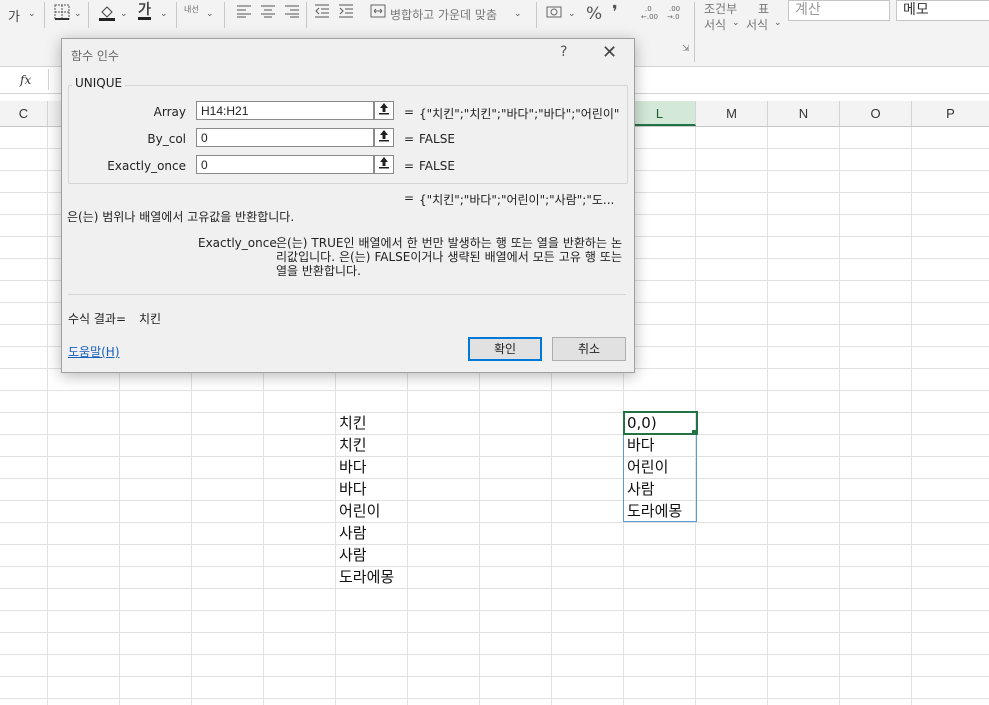 The height and width of the screenshot is (705, 989). I want to click on column-header-p: P, so click(950, 113).